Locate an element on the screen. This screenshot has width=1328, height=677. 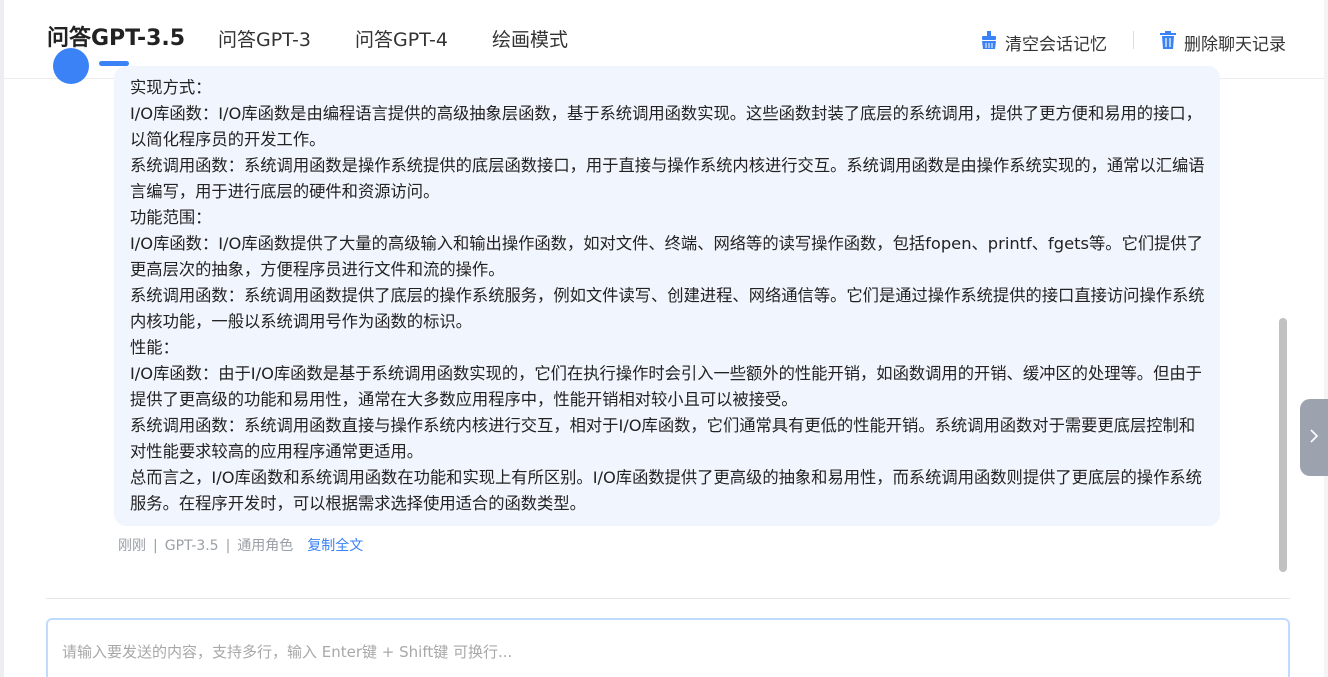
message-meta: 刚刚 | GPT-3.5 | 通用角色 复制全文 is located at coordinates (240, 546).